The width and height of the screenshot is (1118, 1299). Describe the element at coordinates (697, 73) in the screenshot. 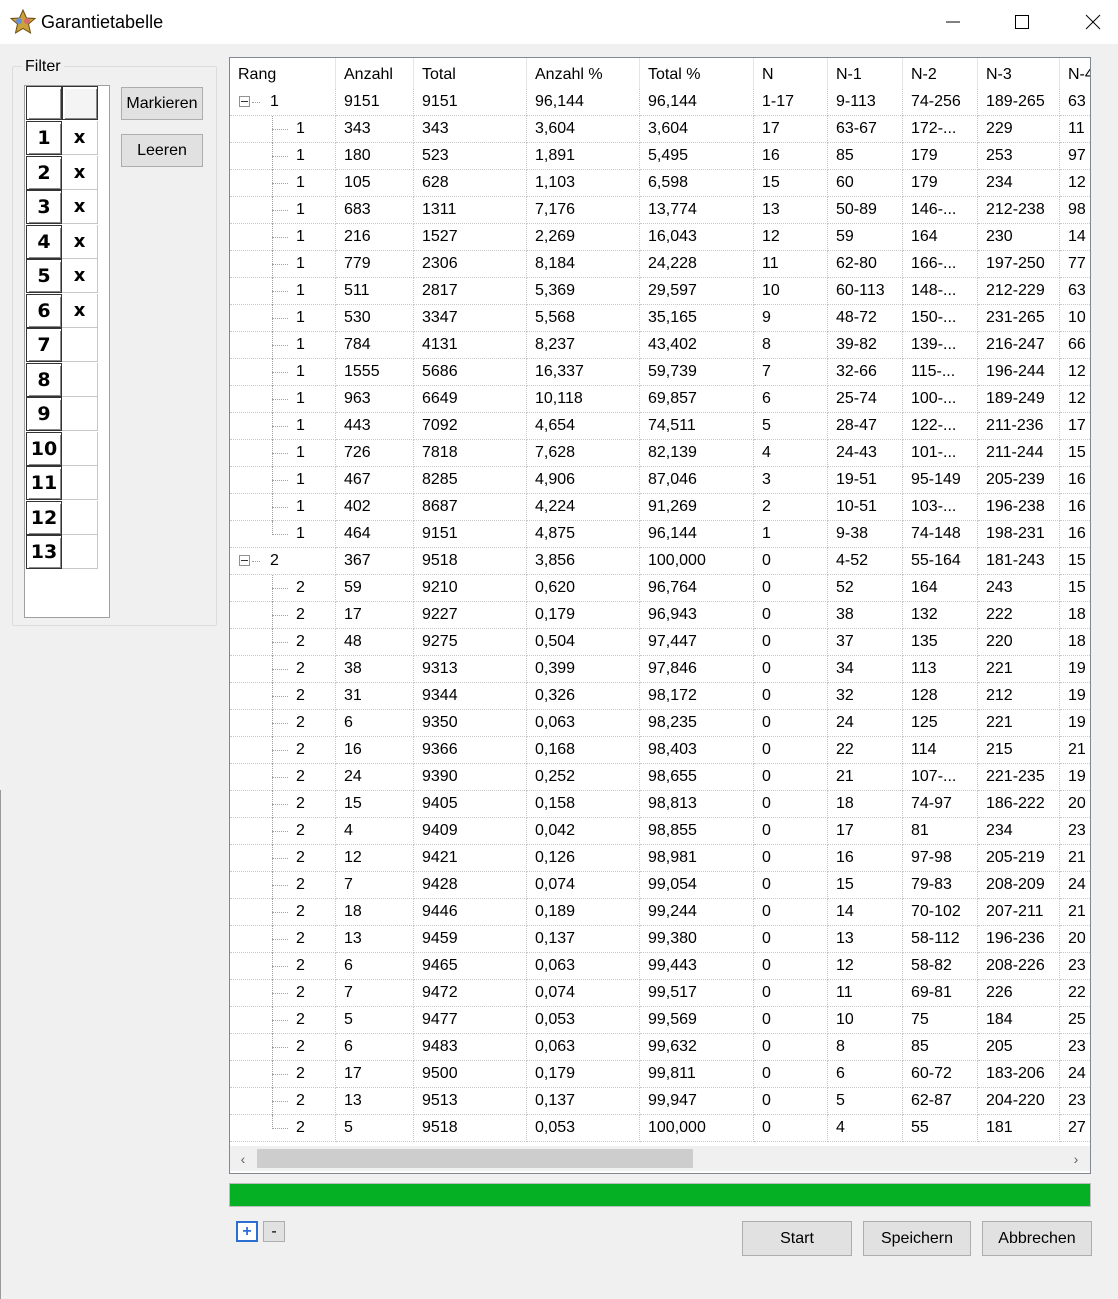

I see `column-header: Total %` at that location.